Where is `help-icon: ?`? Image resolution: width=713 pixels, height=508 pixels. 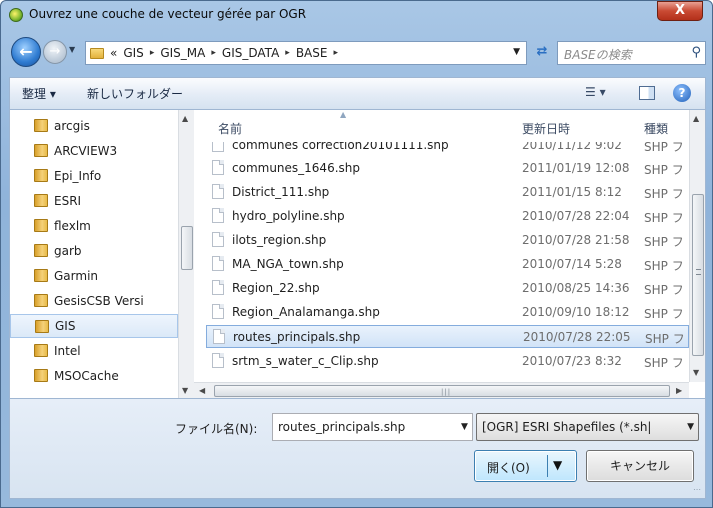
help-icon: ? is located at coordinates (682, 93).